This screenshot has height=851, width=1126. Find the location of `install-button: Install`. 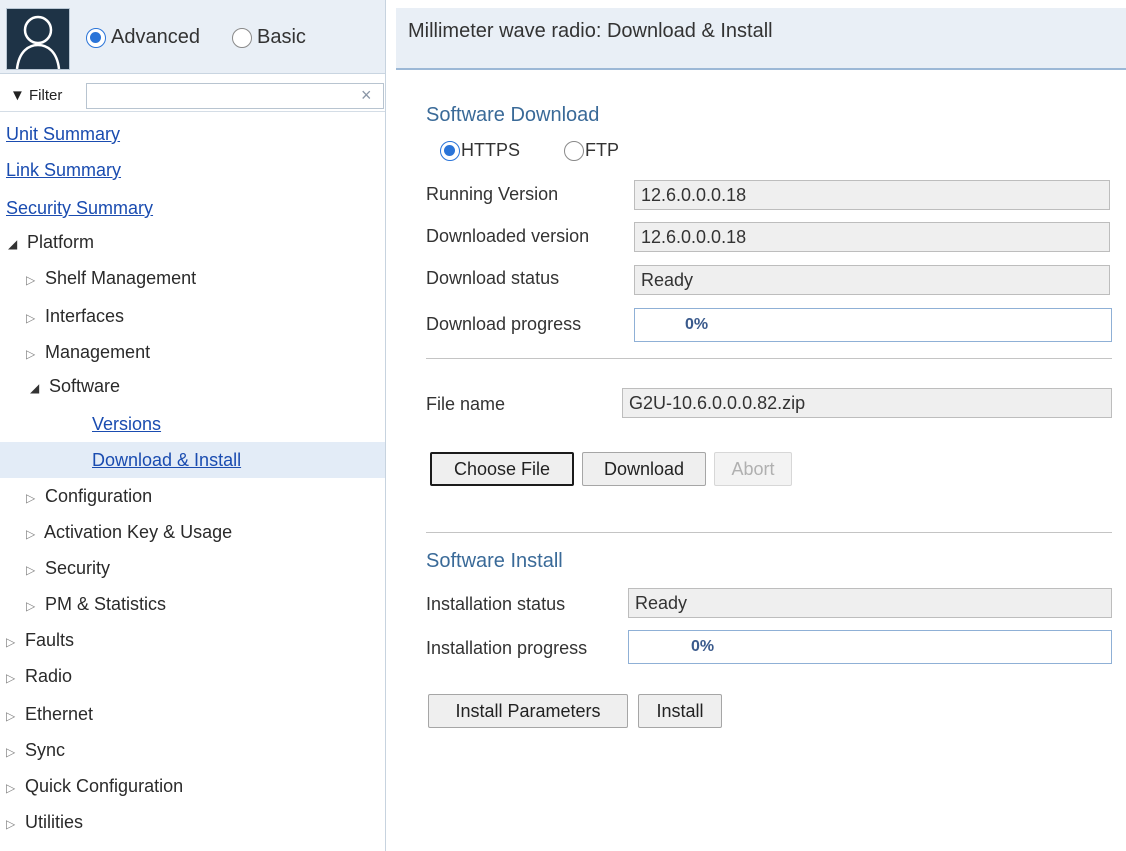

install-button: Install is located at coordinates (680, 711).